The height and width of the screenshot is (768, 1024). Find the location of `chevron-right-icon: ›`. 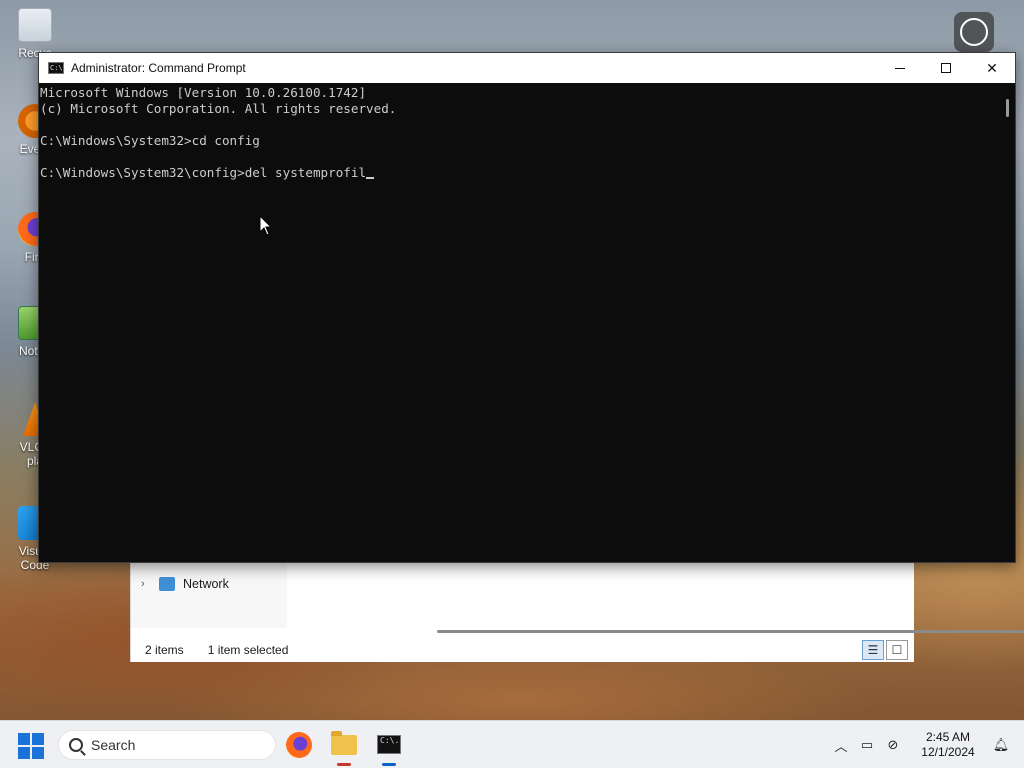

chevron-right-icon: › is located at coordinates (146, 584).